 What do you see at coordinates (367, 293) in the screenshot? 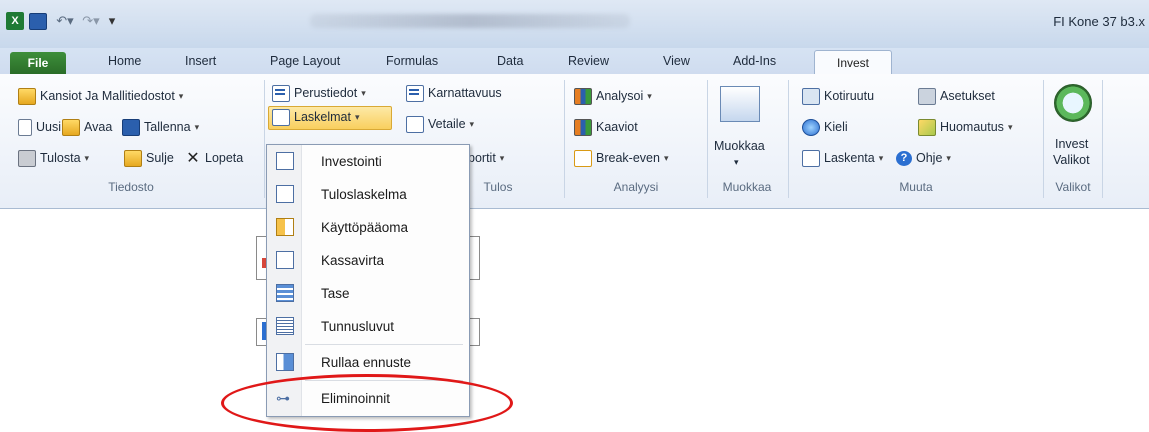
I see `menu-item-tase: Tase` at bounding box center [367, 293].